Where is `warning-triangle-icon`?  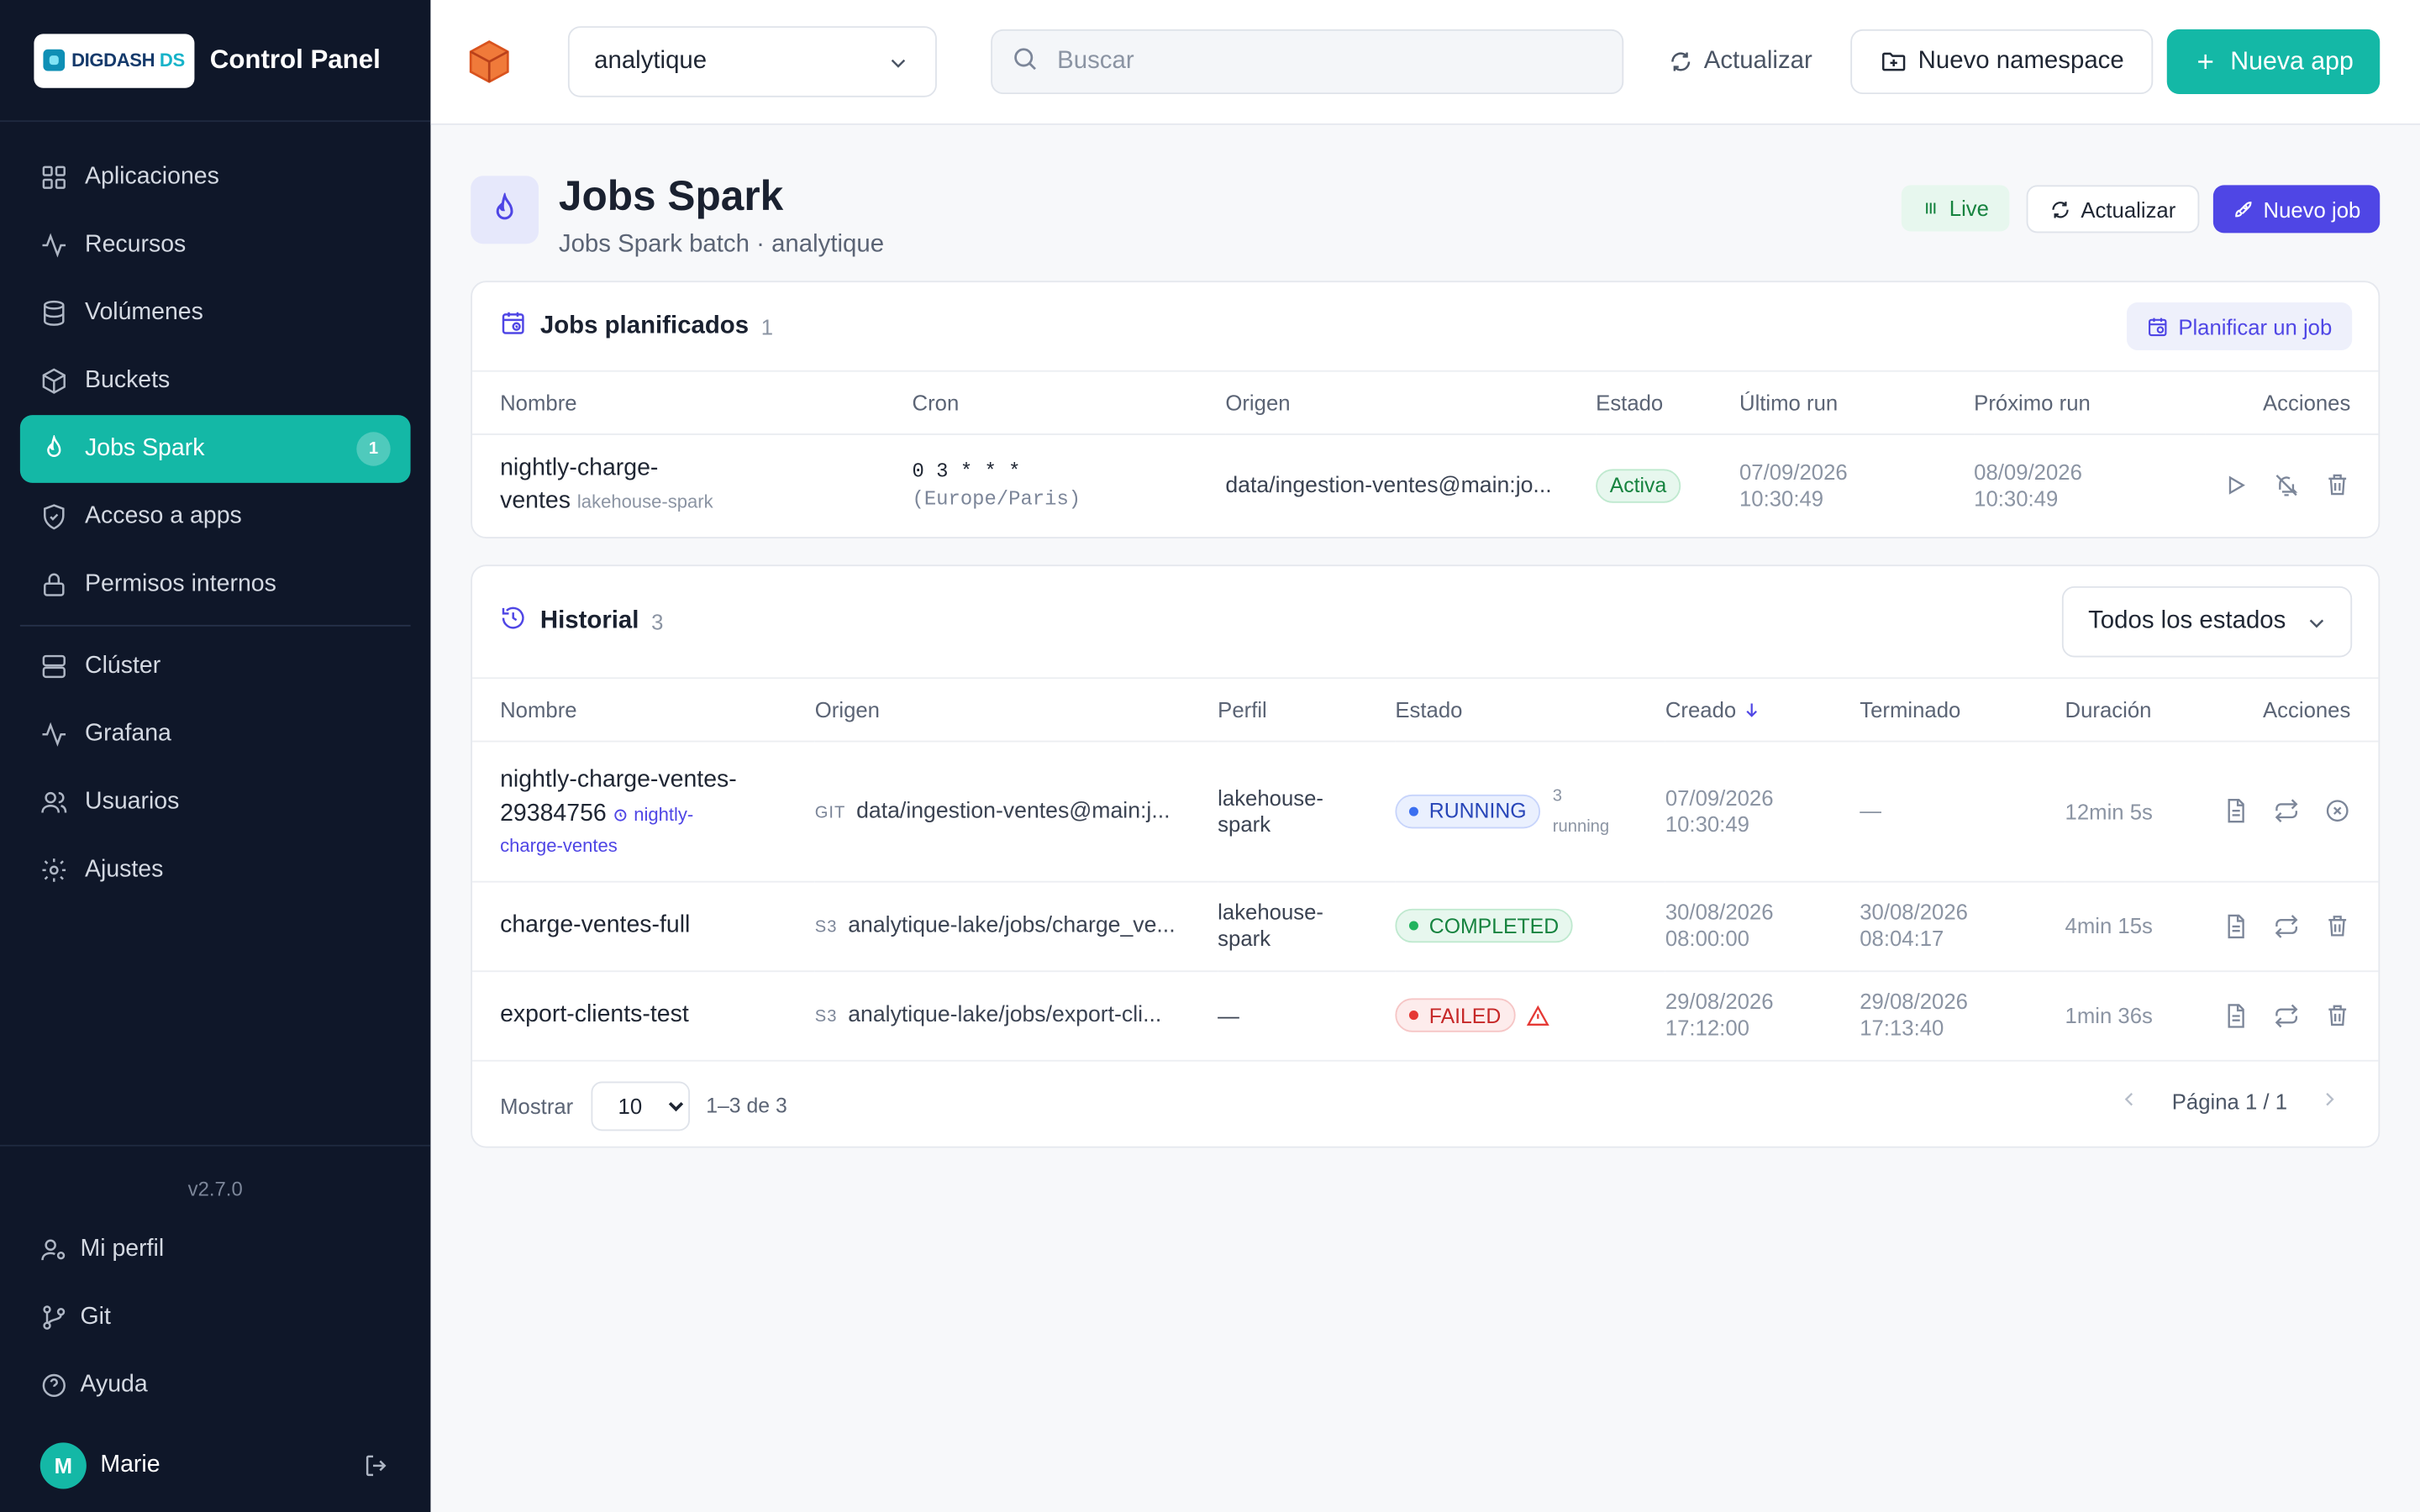 warning-triangle-icon is located at coordinates (1537, 1015).